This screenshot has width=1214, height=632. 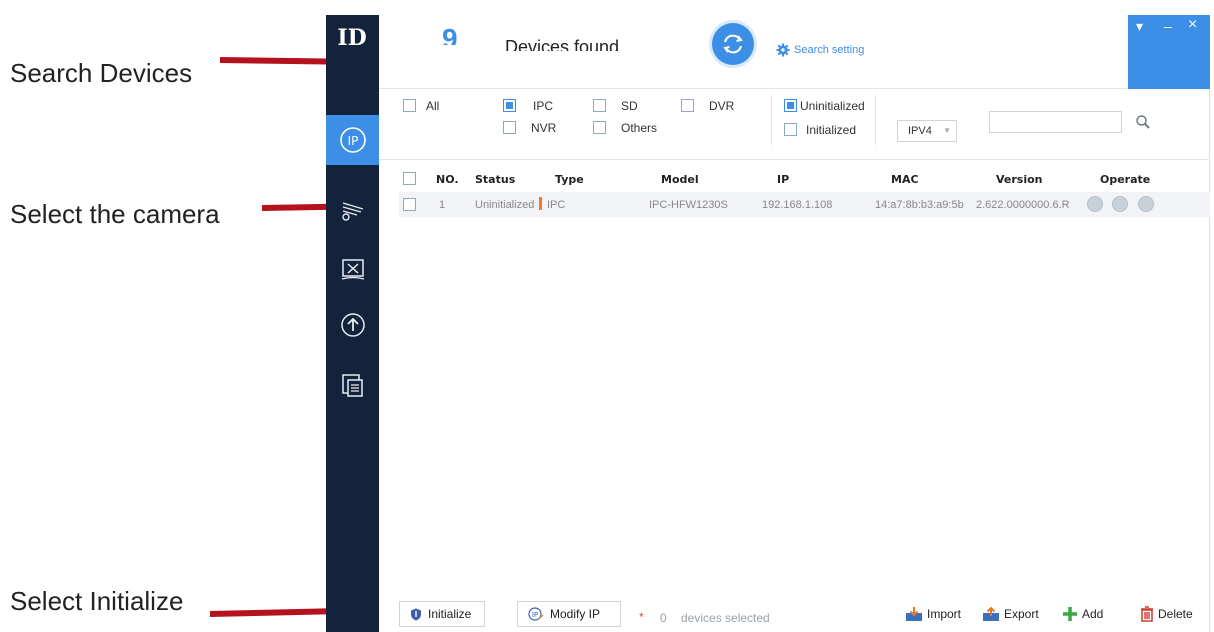 What do you see at coordinates (556, 205) in the screenshot?
I see `cell-type: IPC` at bounding box center [556, 205].